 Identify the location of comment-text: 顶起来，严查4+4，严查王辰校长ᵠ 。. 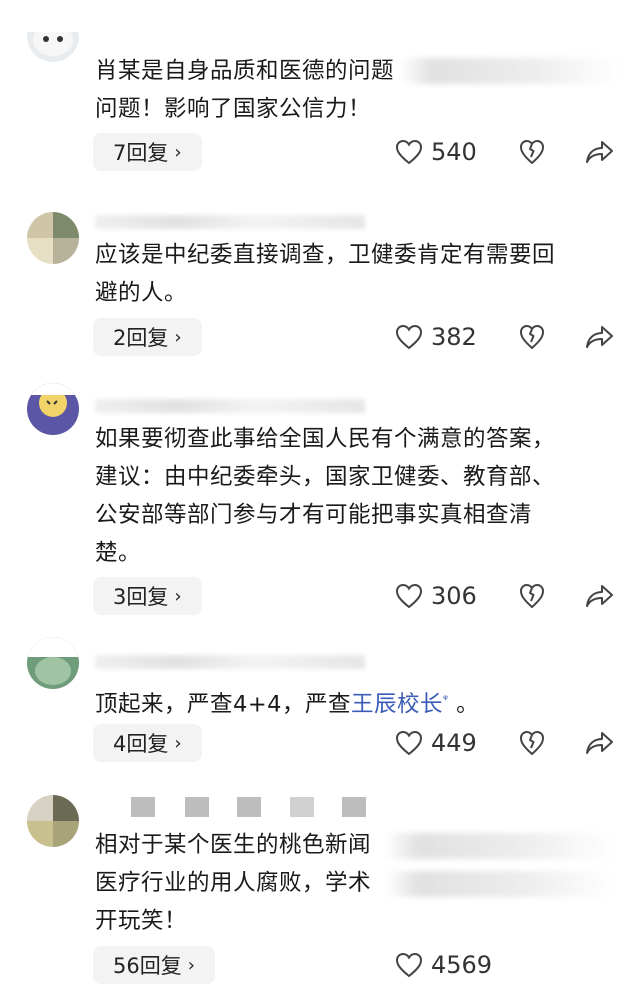
(287, 704).